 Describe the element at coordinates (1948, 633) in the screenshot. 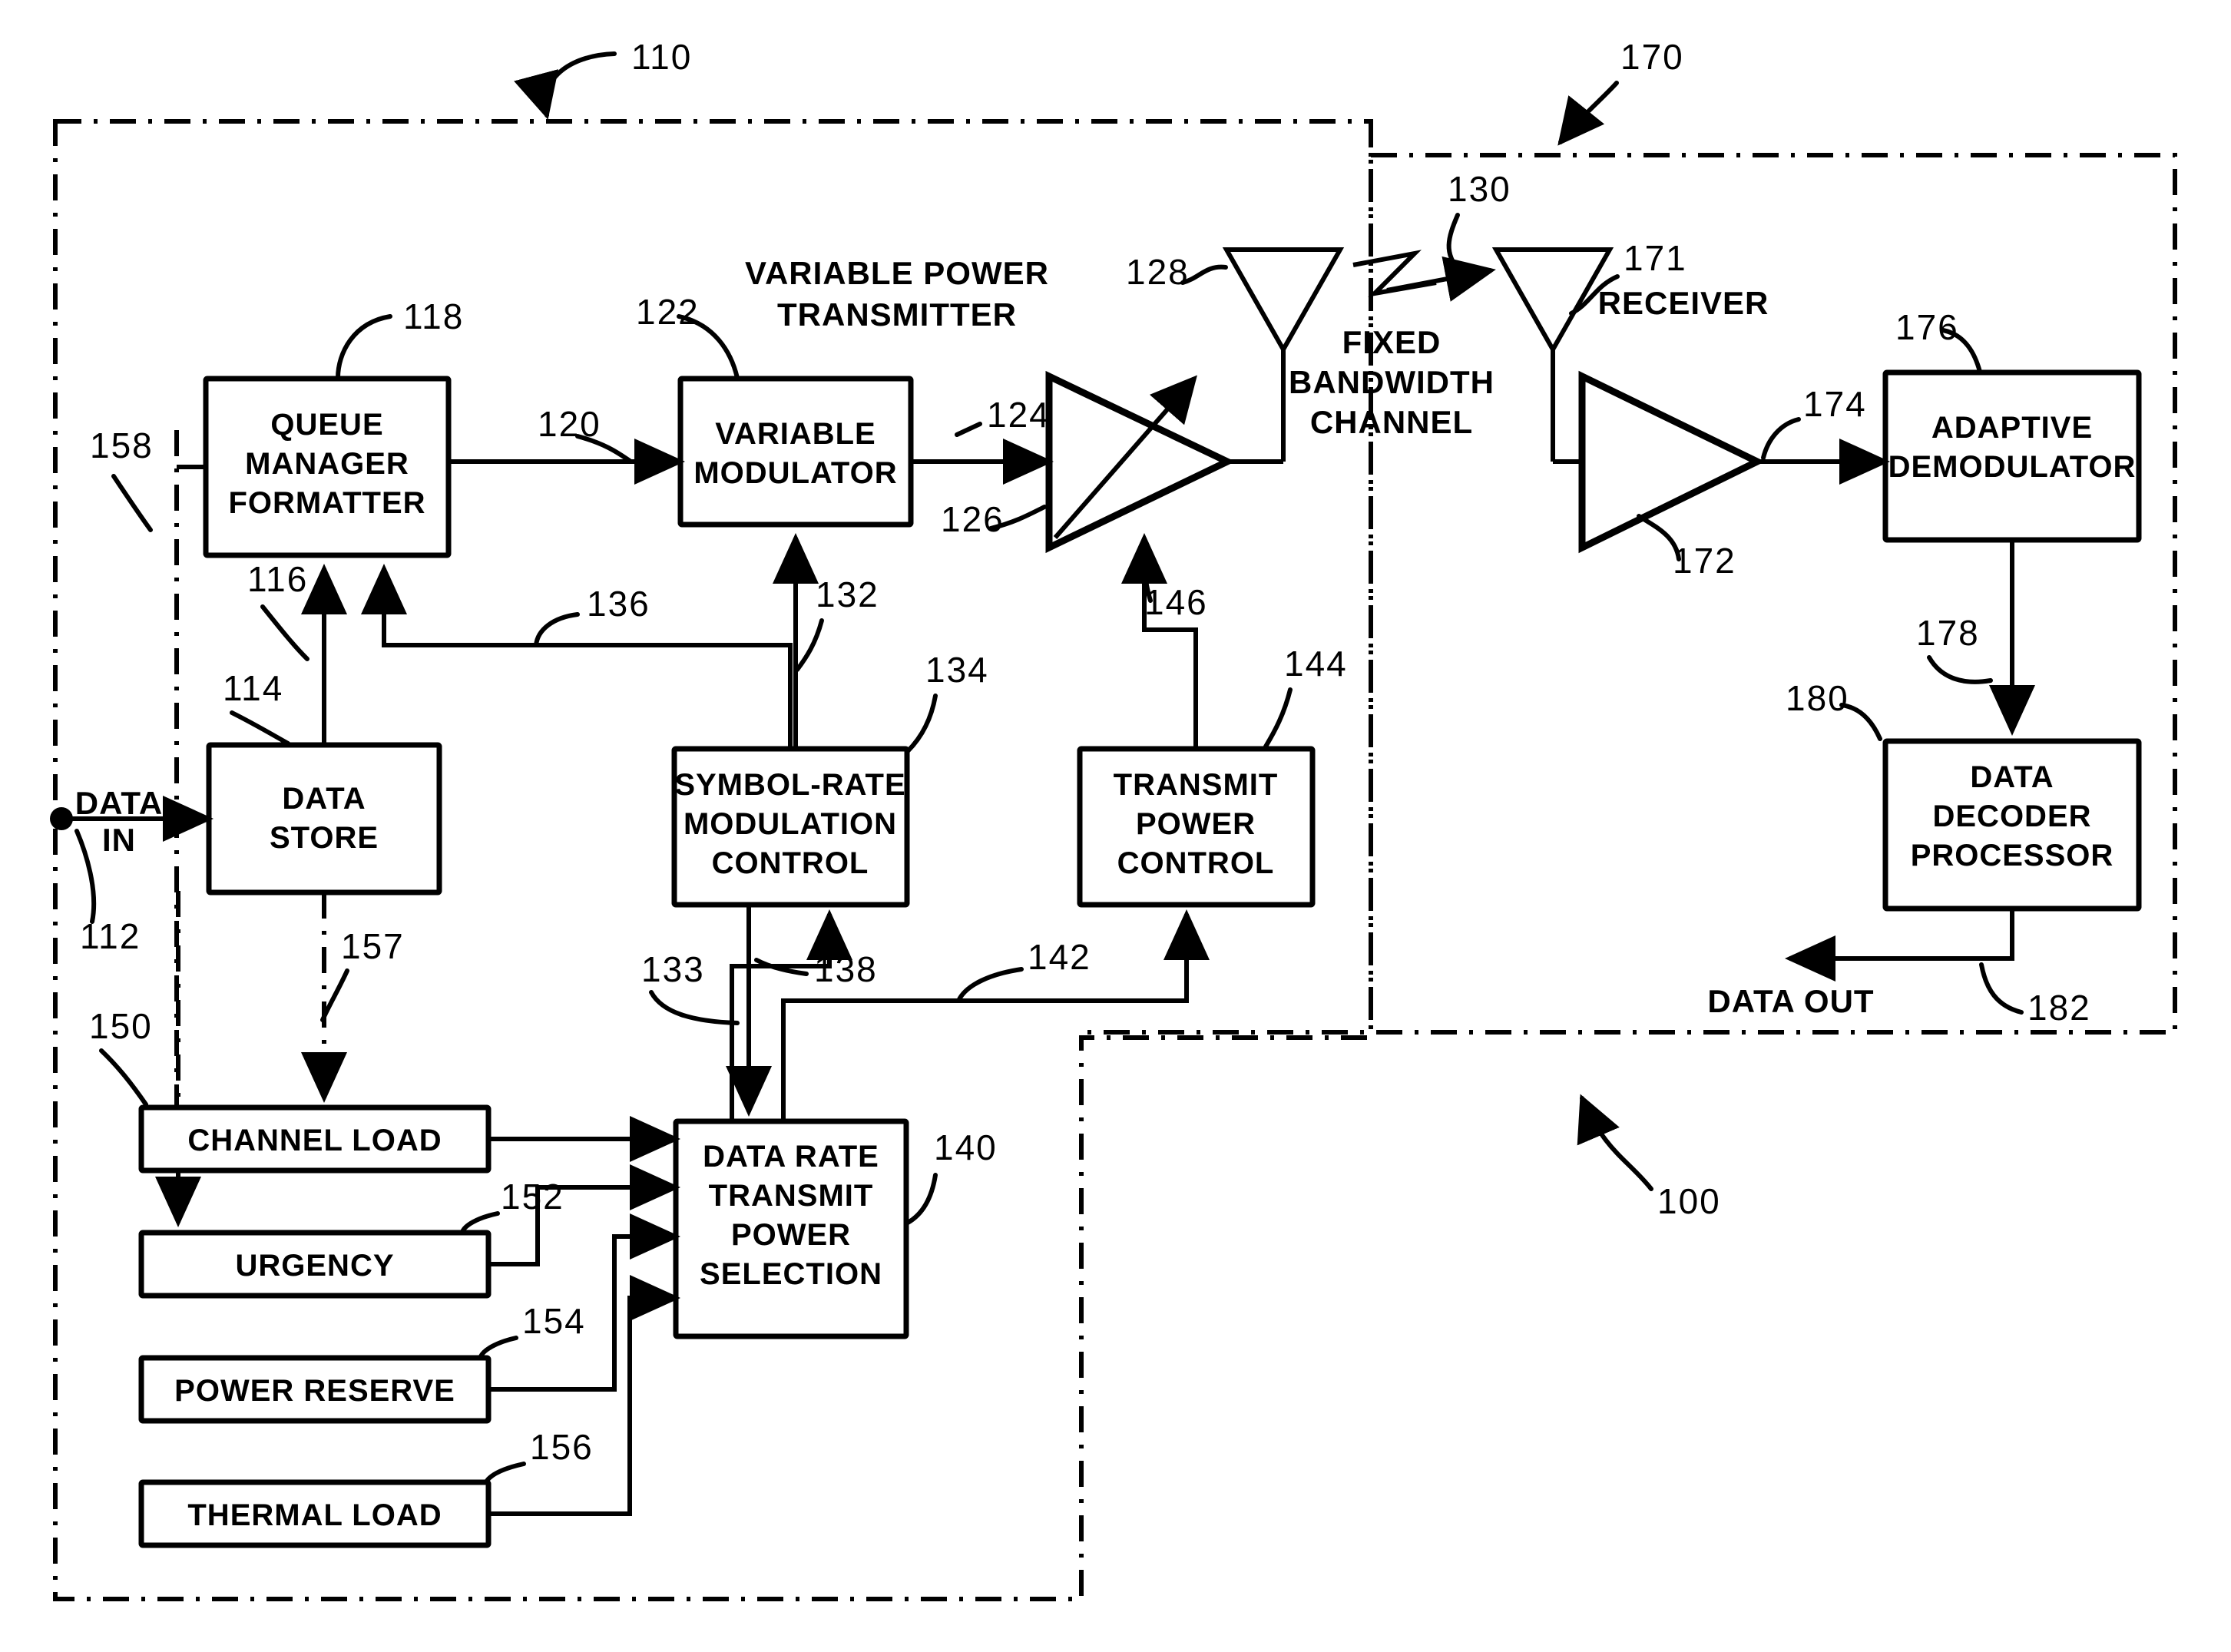

I see `ref-178: 178` at that location.